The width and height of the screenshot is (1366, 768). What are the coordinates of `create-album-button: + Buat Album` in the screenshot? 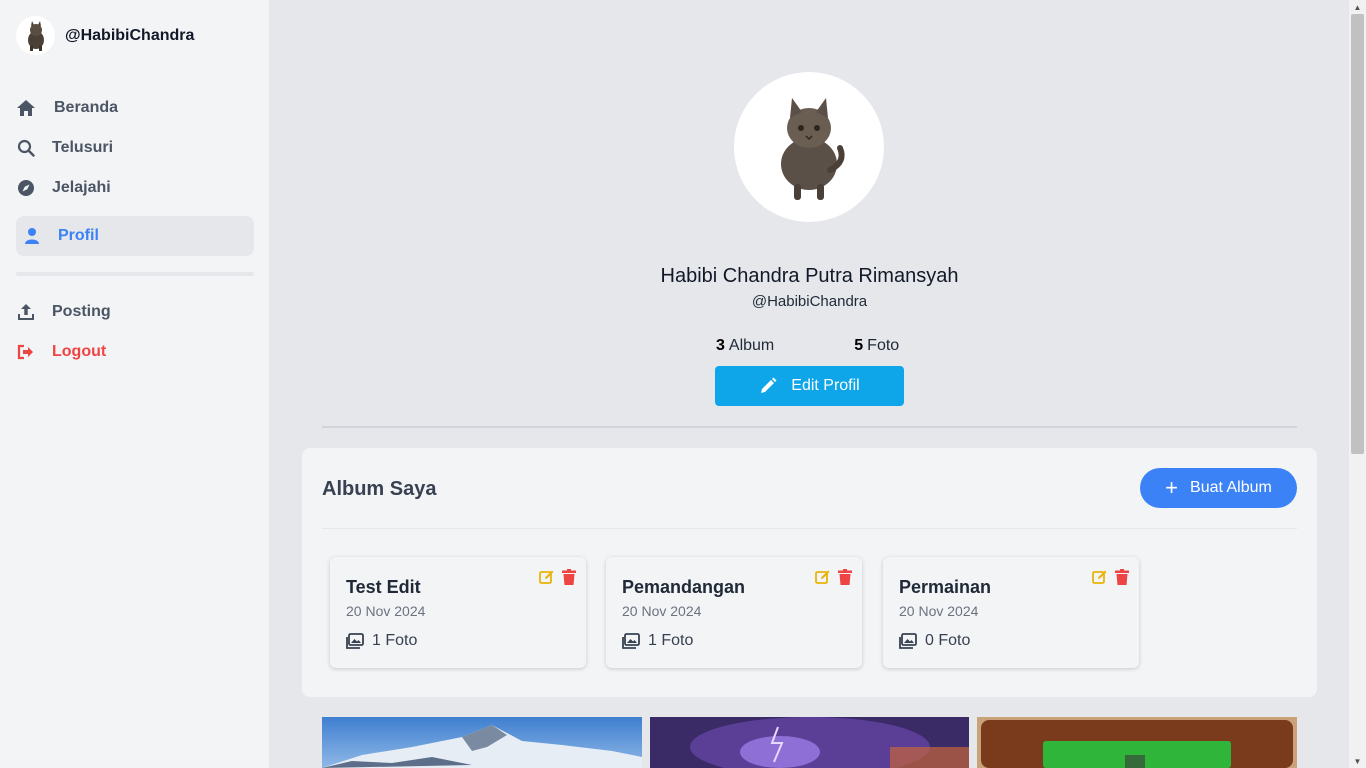 It's located at (1218, 488).